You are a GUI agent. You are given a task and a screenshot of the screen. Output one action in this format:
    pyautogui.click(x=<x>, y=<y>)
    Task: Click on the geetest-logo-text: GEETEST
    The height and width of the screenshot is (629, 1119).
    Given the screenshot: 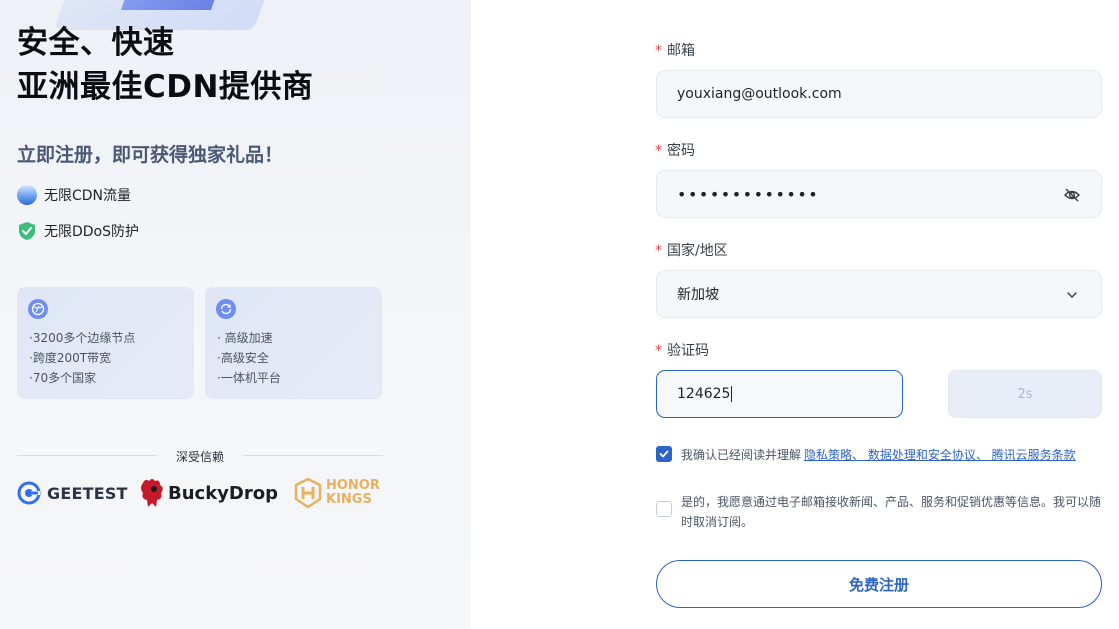 What is the action you would take?
    pyautogui.click(x=87, y=493)
    